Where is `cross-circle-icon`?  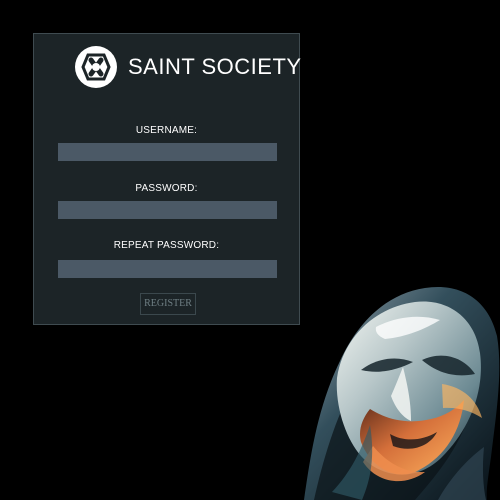 cross-circle-icon is located at coordinates (96, 67).